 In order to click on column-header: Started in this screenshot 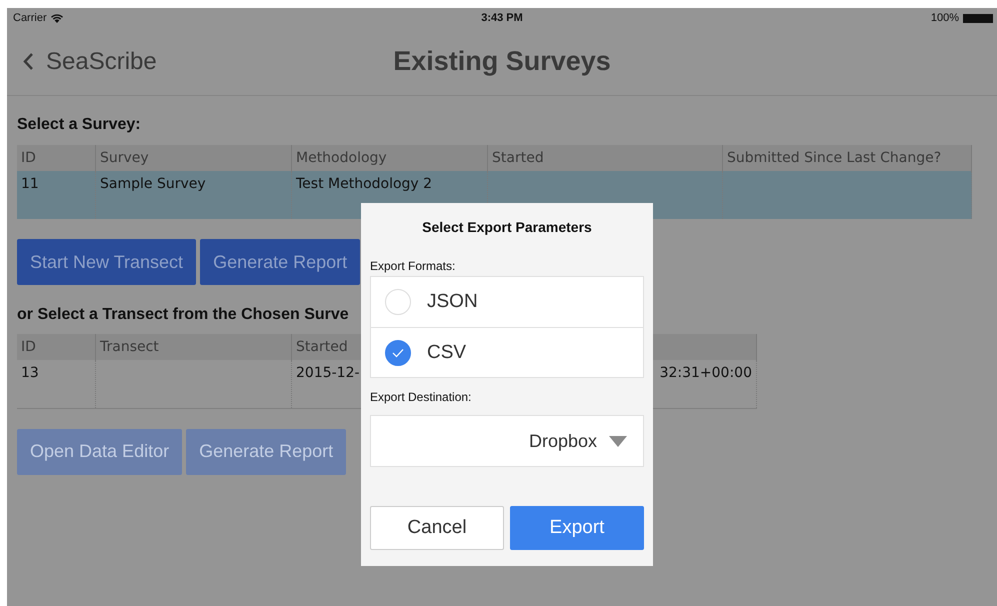, I will do `click(605, 158)`.